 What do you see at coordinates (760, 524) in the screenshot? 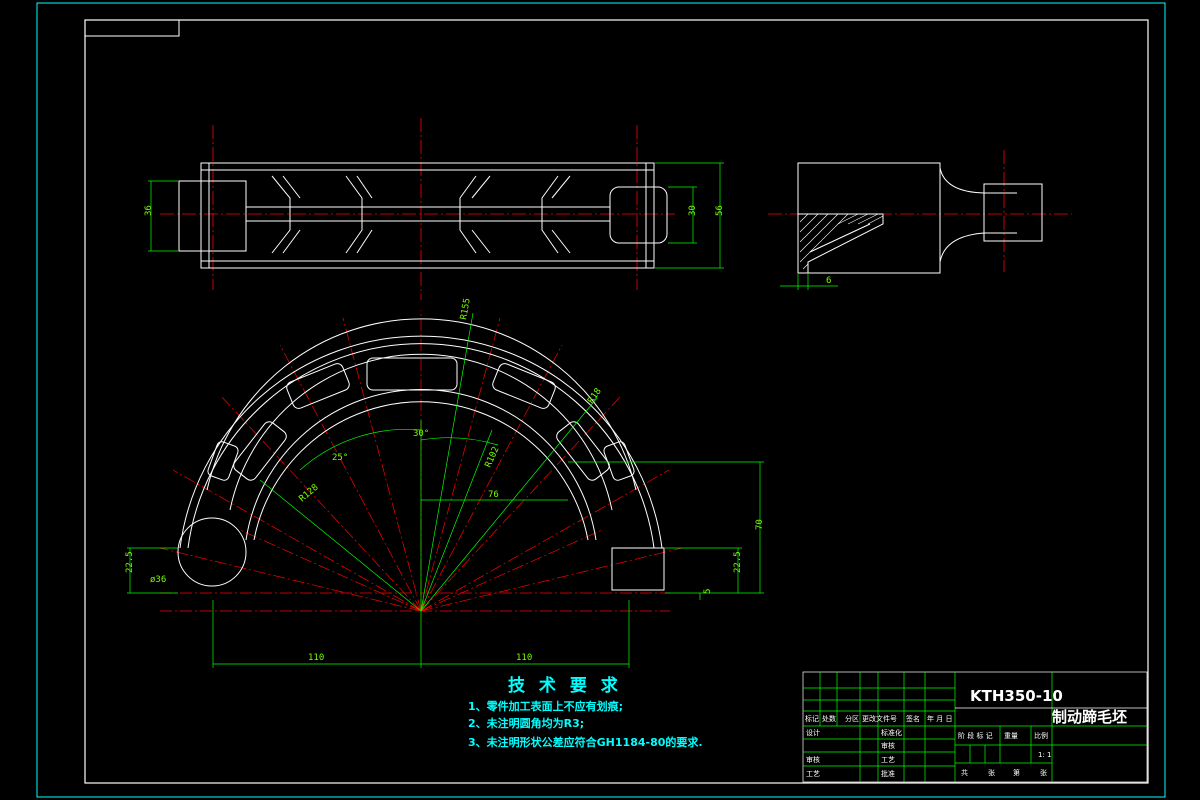
I see `dim-height-70: 70` at bounding box center [760, 524].